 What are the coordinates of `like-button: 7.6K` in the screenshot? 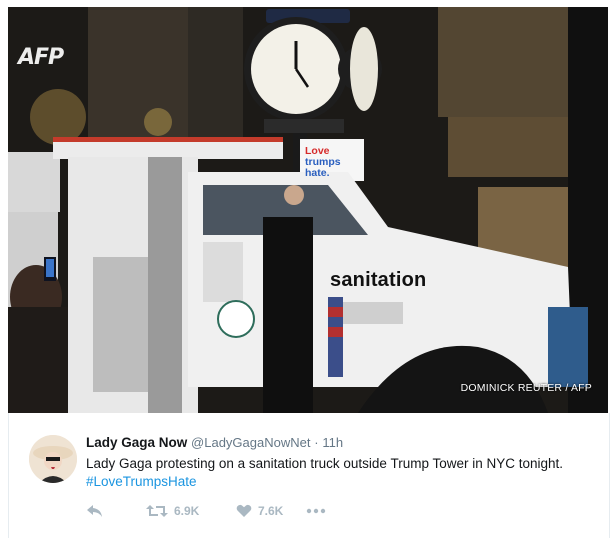 It's located at (271, 511).